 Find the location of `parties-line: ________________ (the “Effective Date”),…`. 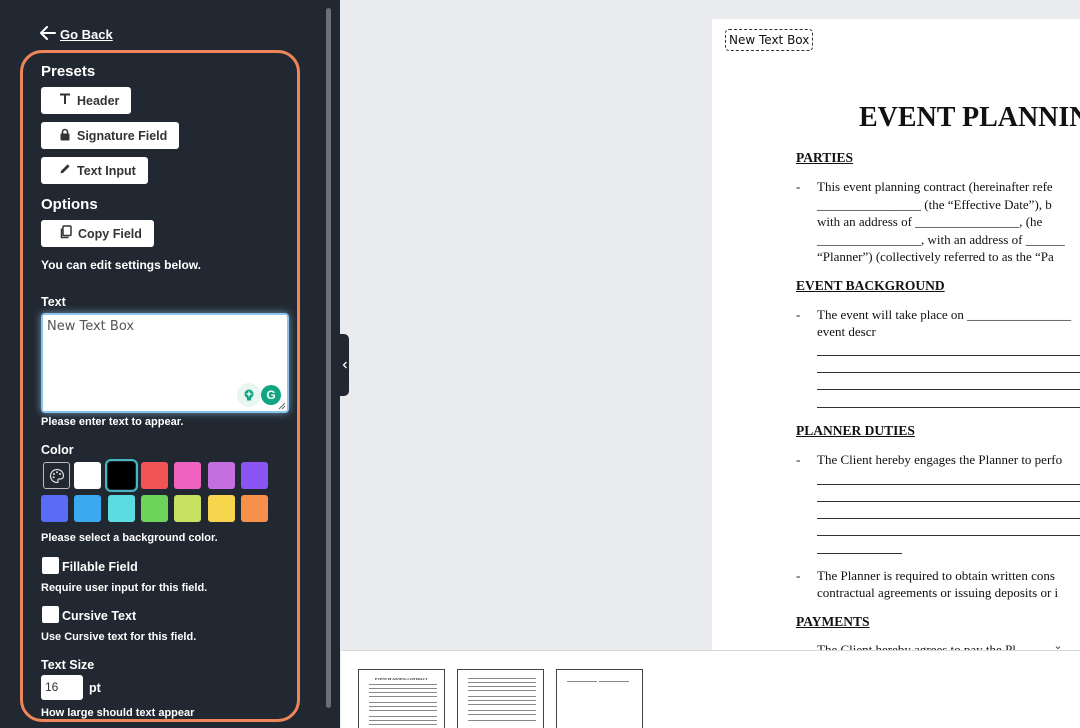

parties-line: ________________ (the “Effective Date”),… is located at coordinates (934, 204).